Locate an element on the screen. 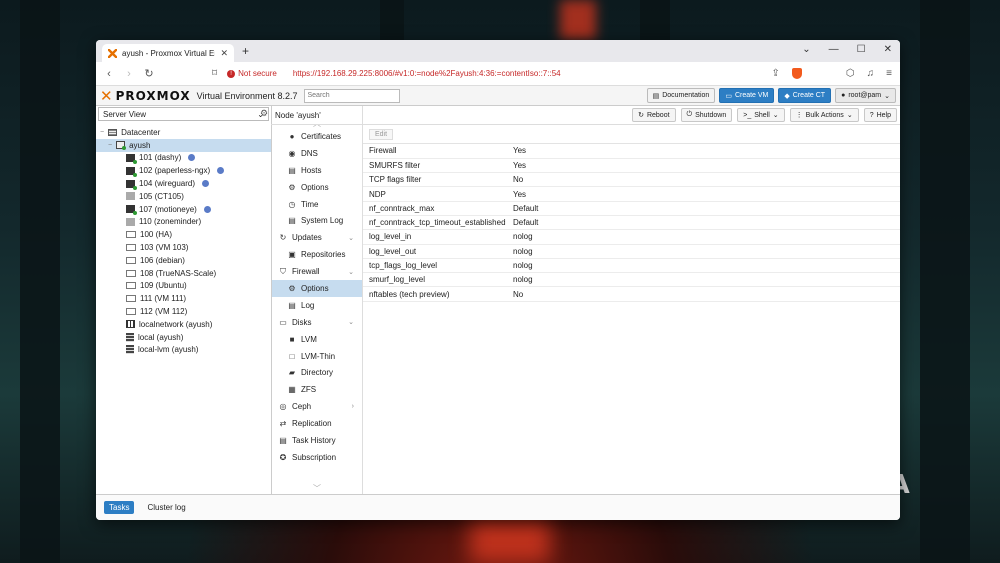 This screenshot has height=563, width=1000. menu-item-updates: ↻ Updates ⌄ is located at coordinates (317, 237).